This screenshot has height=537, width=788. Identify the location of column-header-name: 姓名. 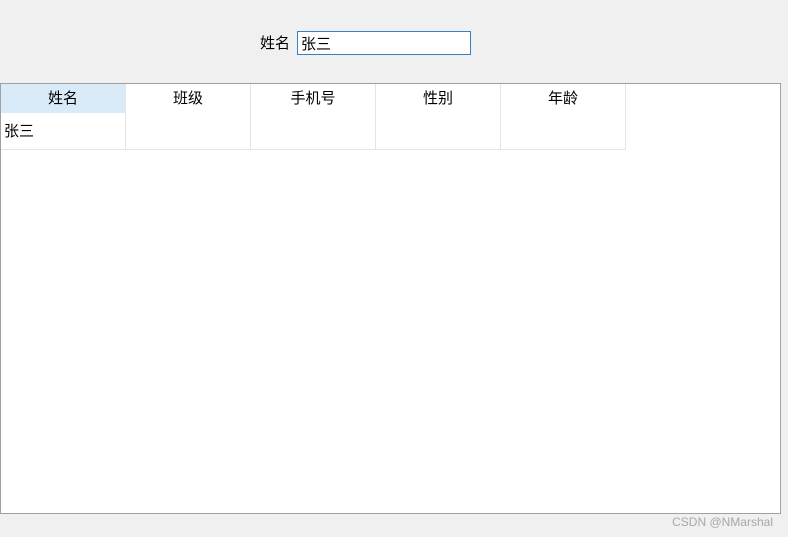
(63, 98).